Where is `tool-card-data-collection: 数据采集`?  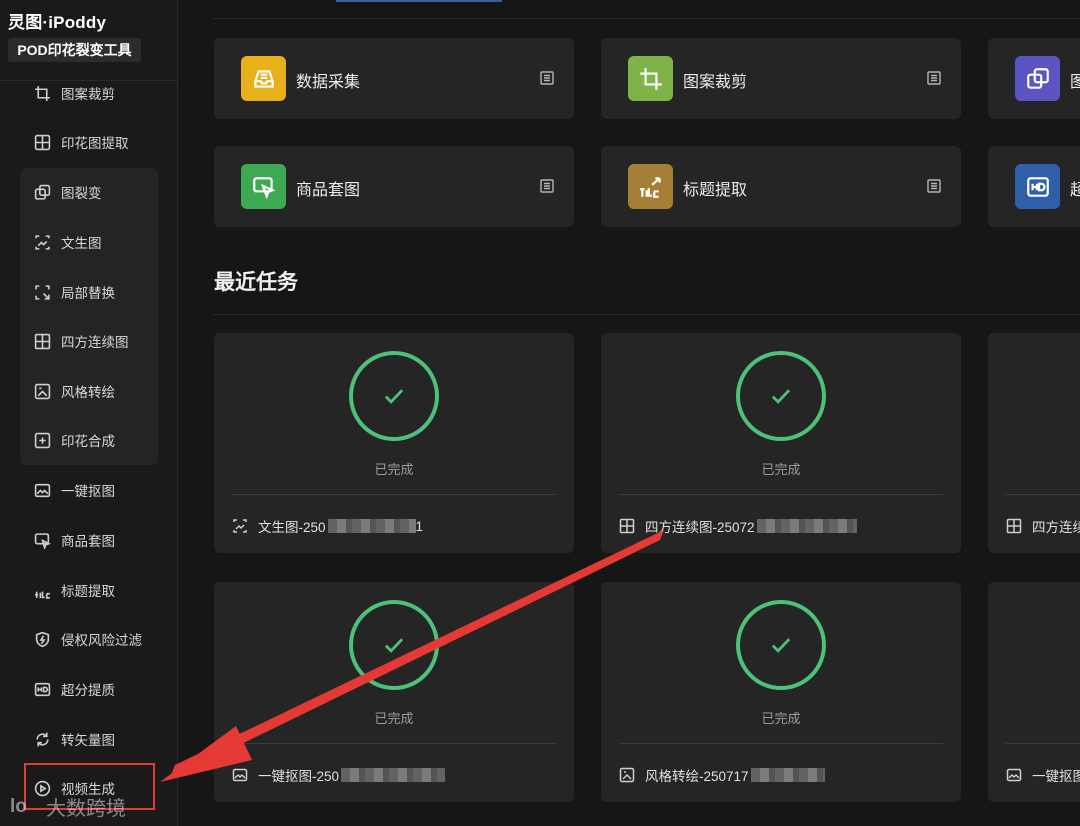
tool-card-data-collection: 数据采集 is located at coordinates (394, 78).